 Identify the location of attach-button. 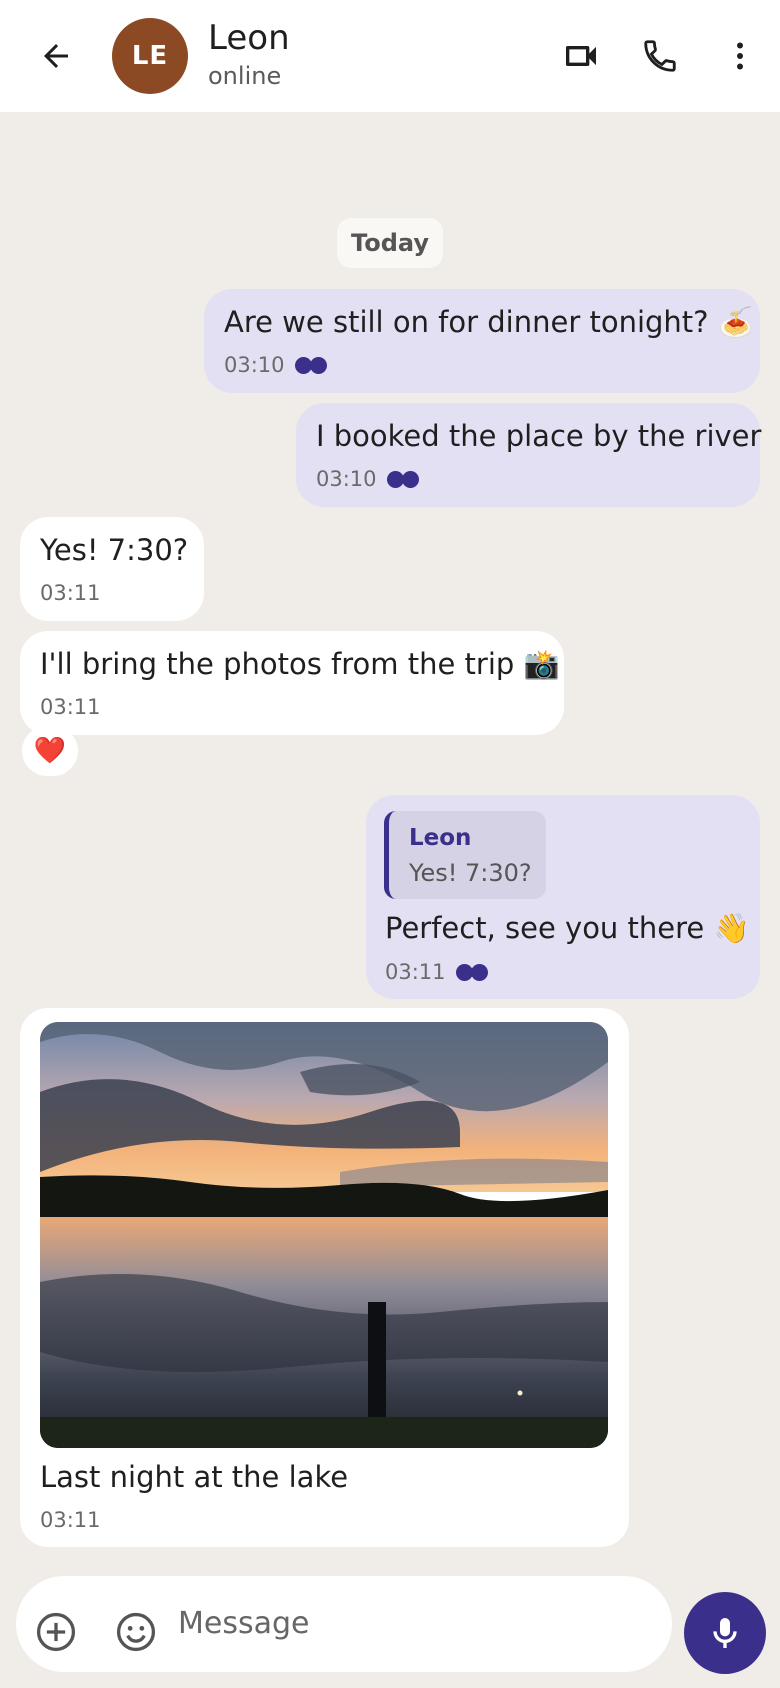
(56, 1632).